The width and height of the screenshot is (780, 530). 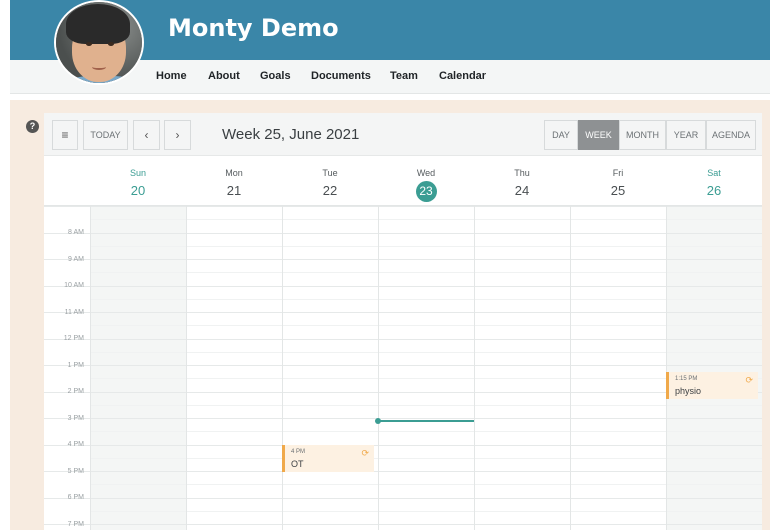 I want to click on time-label: 1 PM, so click(x=75, y=365).